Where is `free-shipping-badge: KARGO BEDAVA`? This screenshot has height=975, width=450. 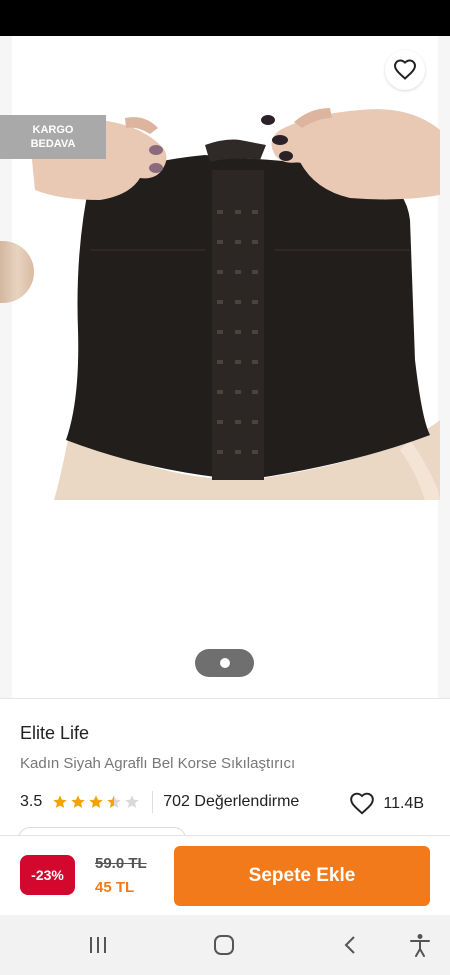 free-shipping-badge: KARGO BEDAVA is located at coordinates (53, 137).